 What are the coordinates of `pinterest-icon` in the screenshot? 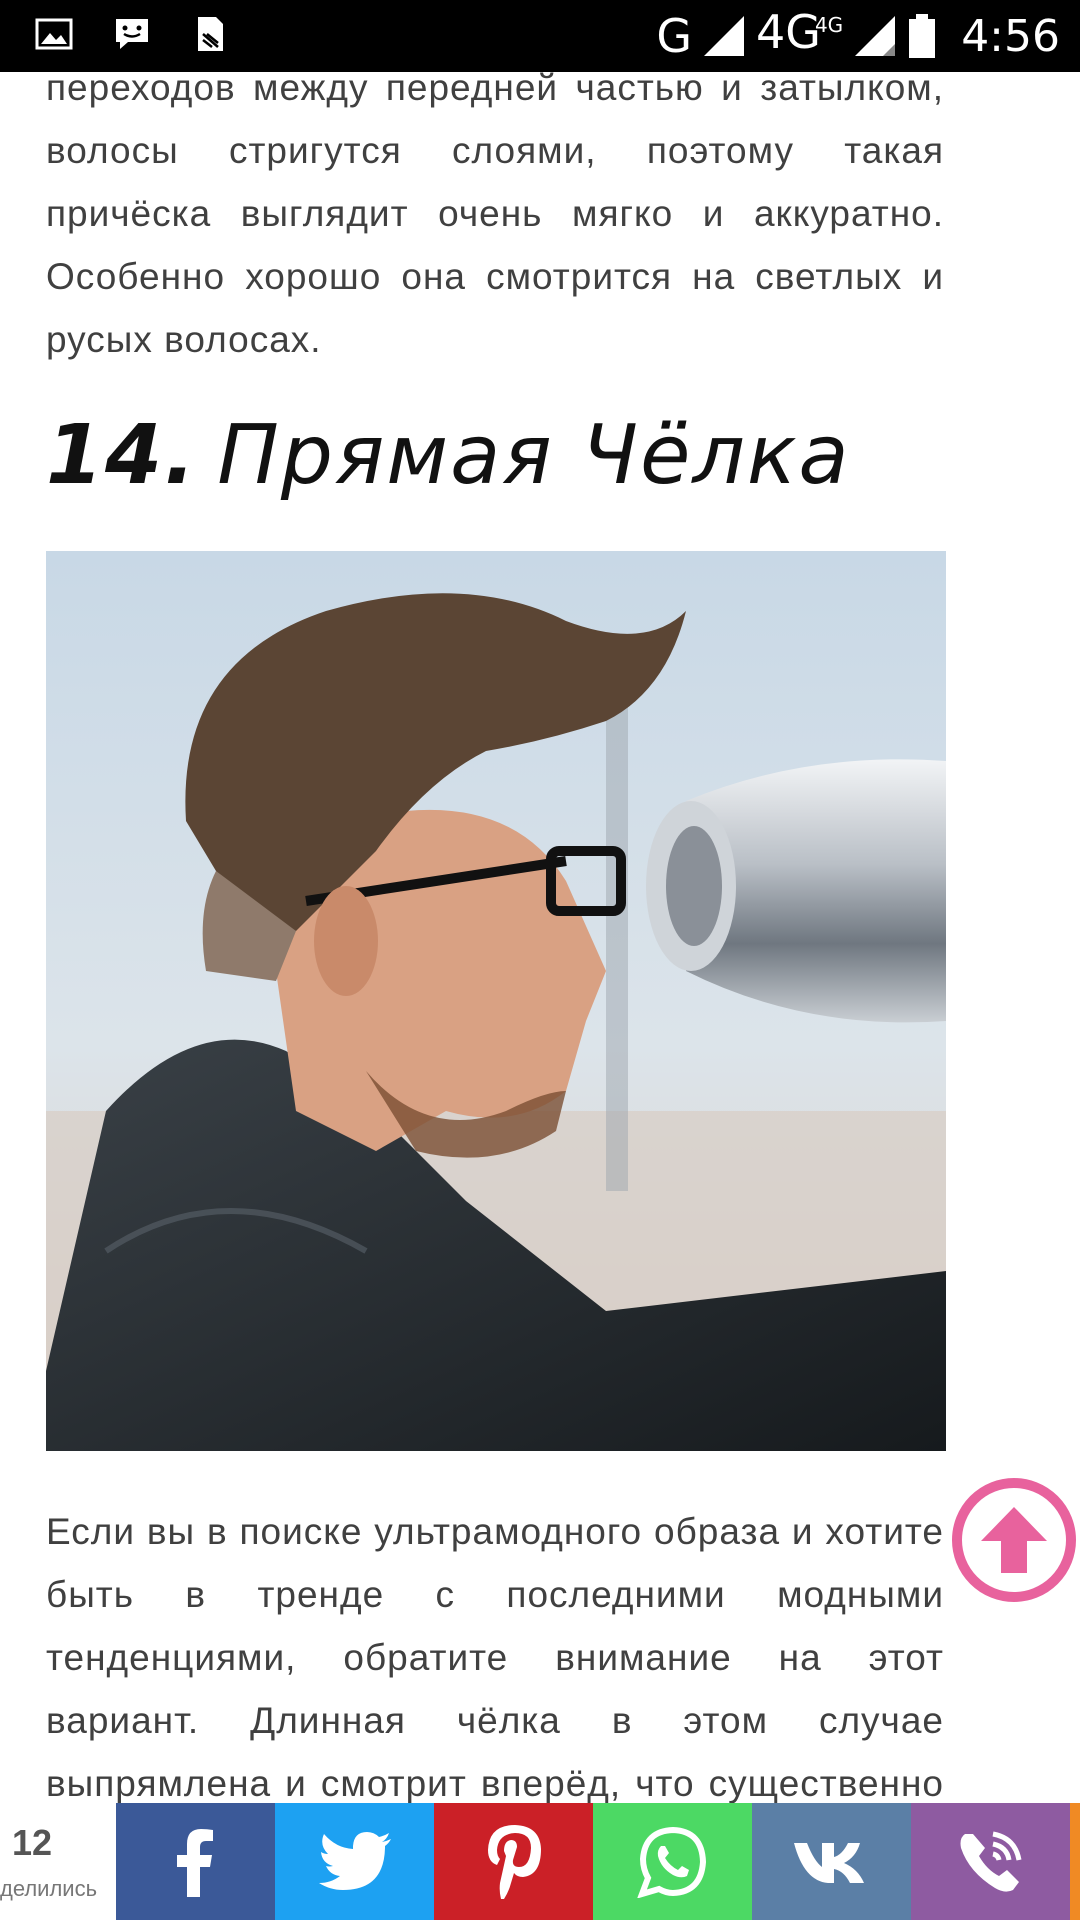 It's located at (514, 1861).